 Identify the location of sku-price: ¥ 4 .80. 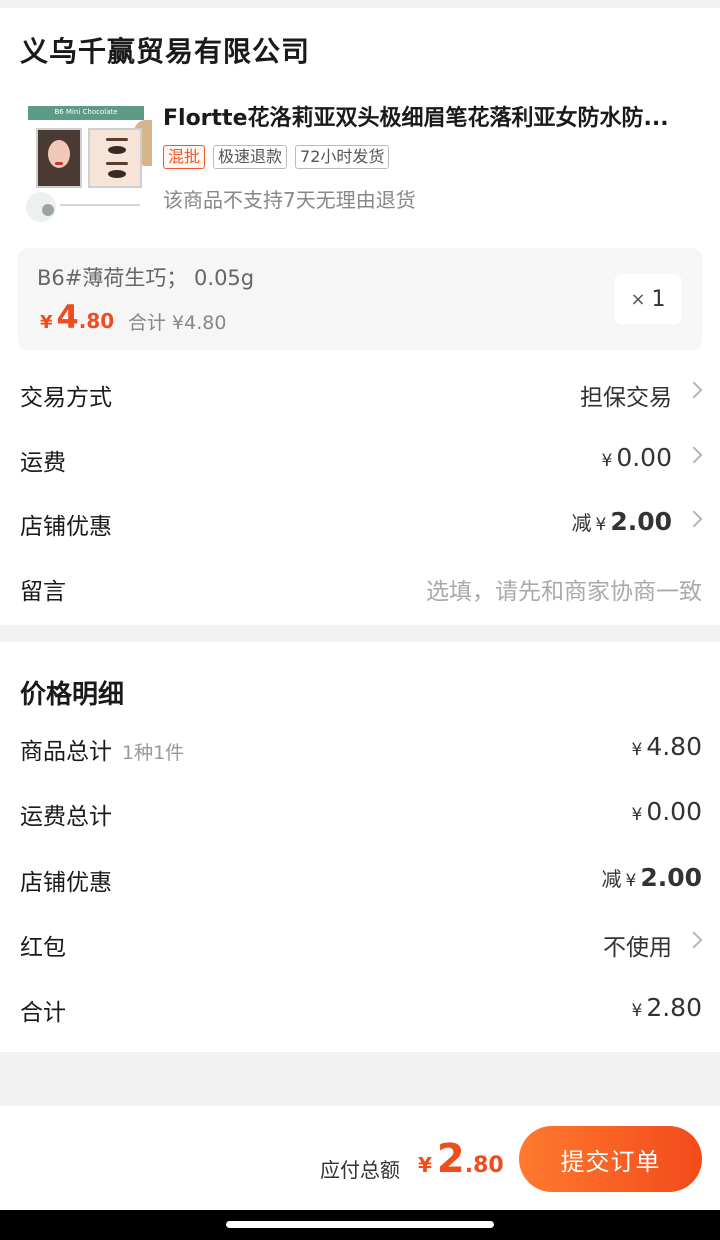
(77, 317).